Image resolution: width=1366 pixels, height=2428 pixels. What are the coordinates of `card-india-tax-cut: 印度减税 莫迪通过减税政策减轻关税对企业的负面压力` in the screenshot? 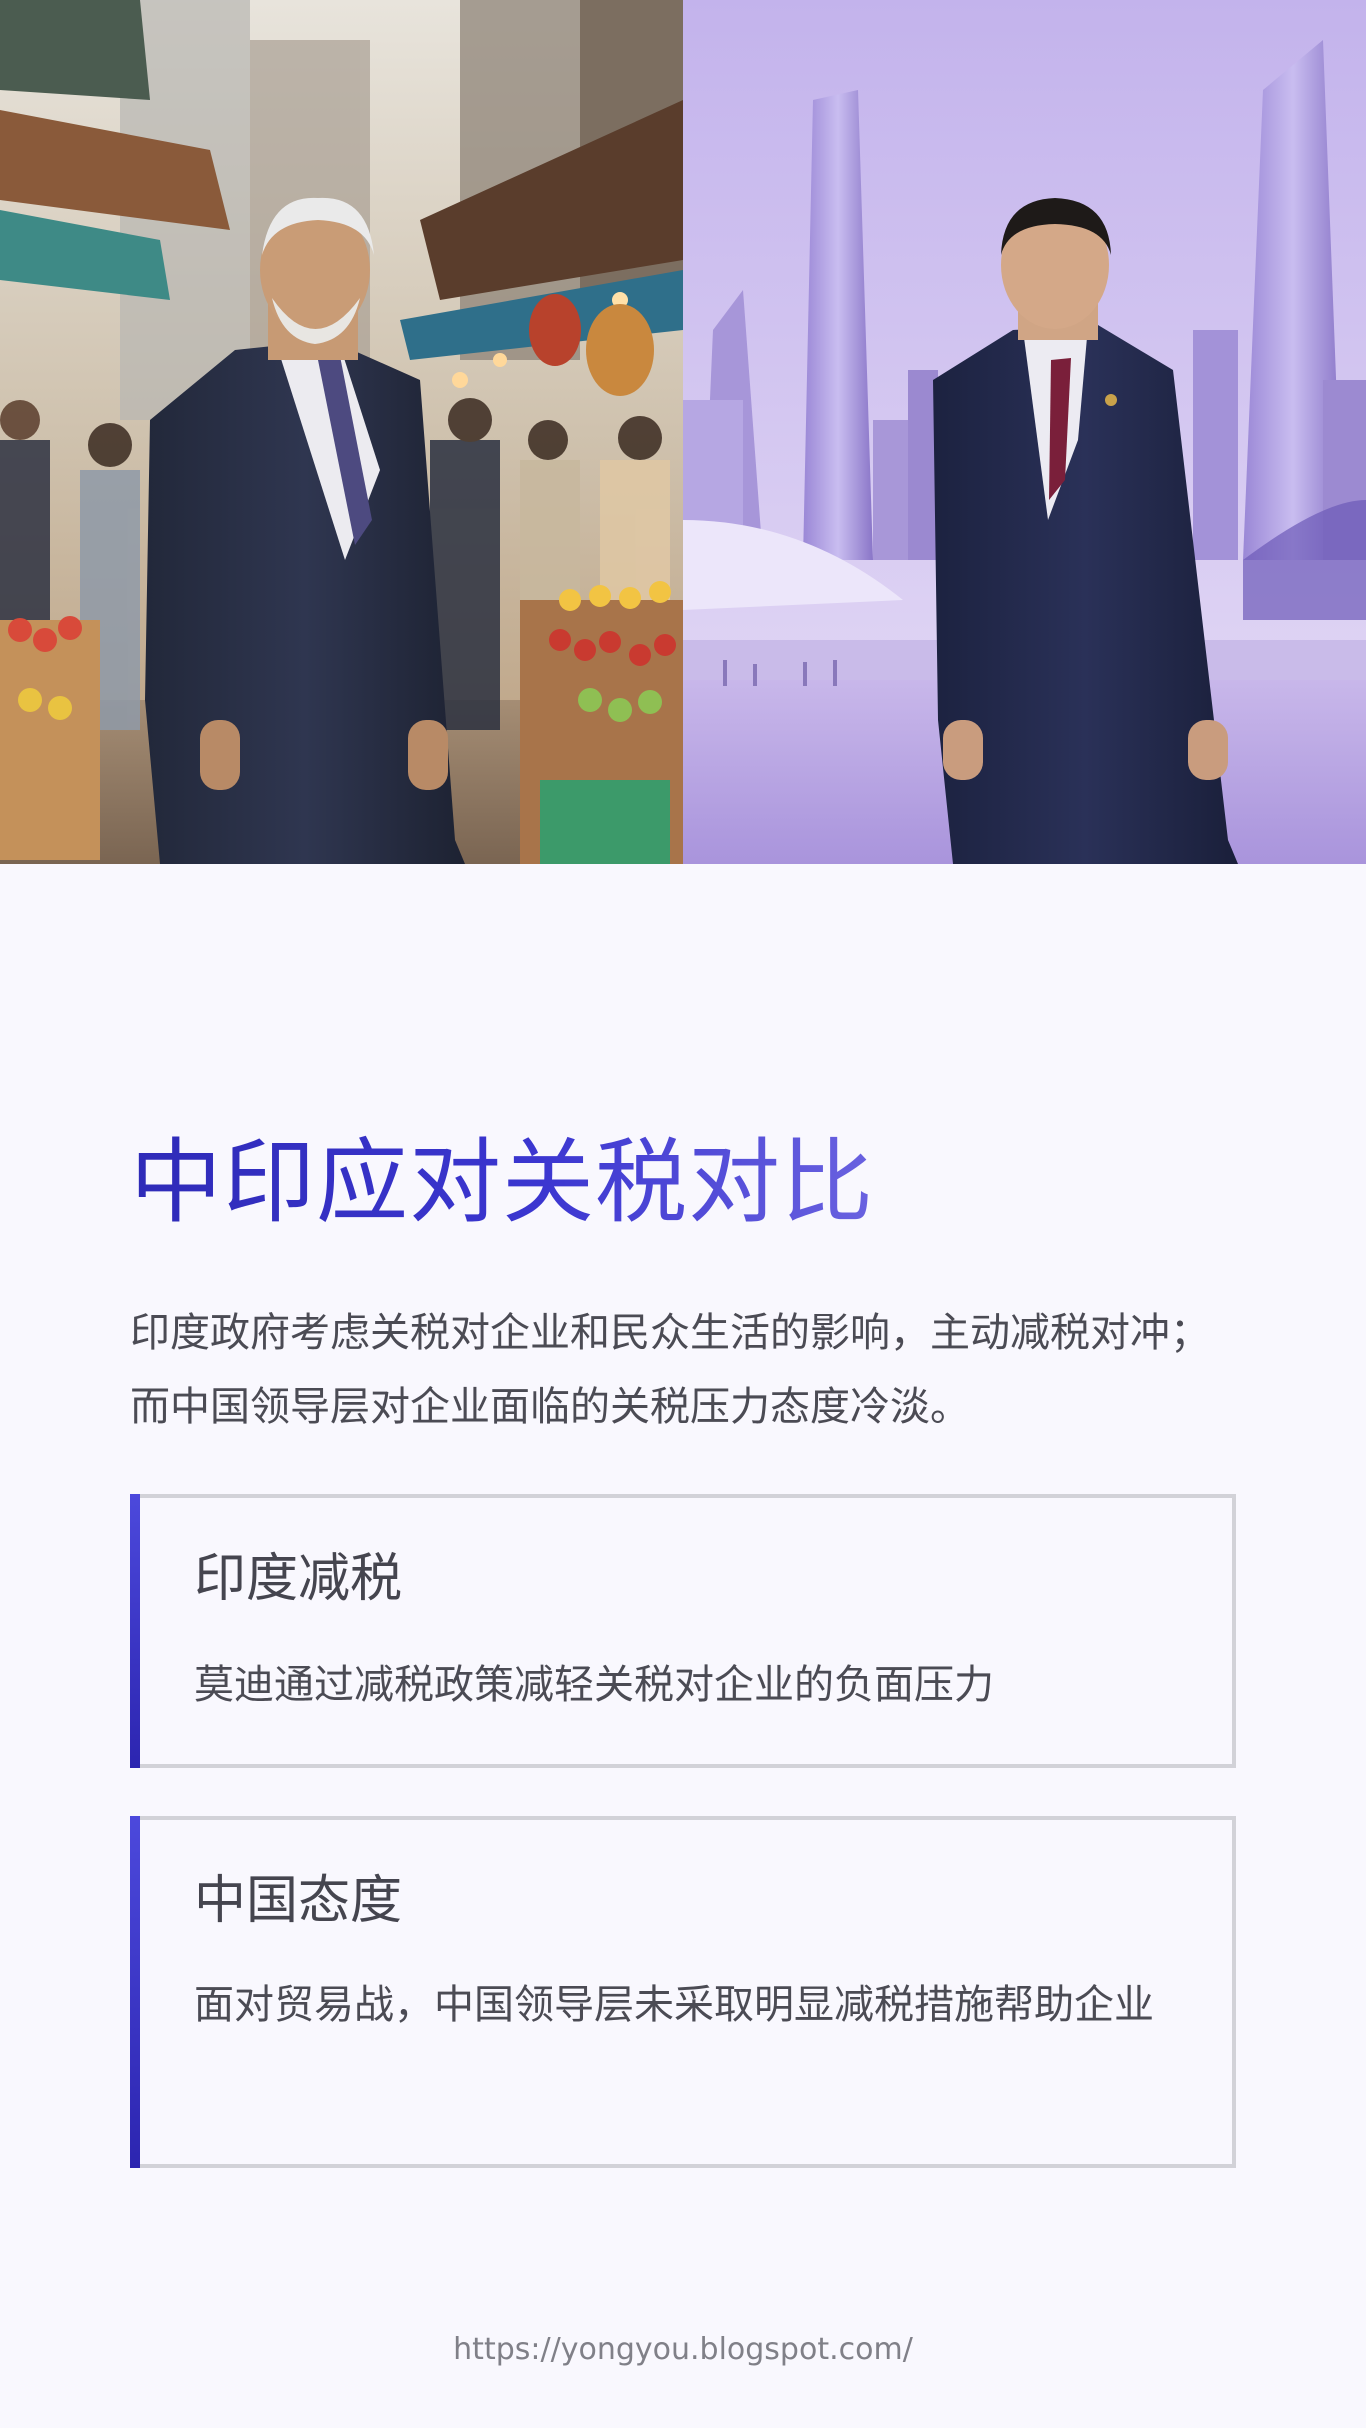 It's located at (683, 1631).